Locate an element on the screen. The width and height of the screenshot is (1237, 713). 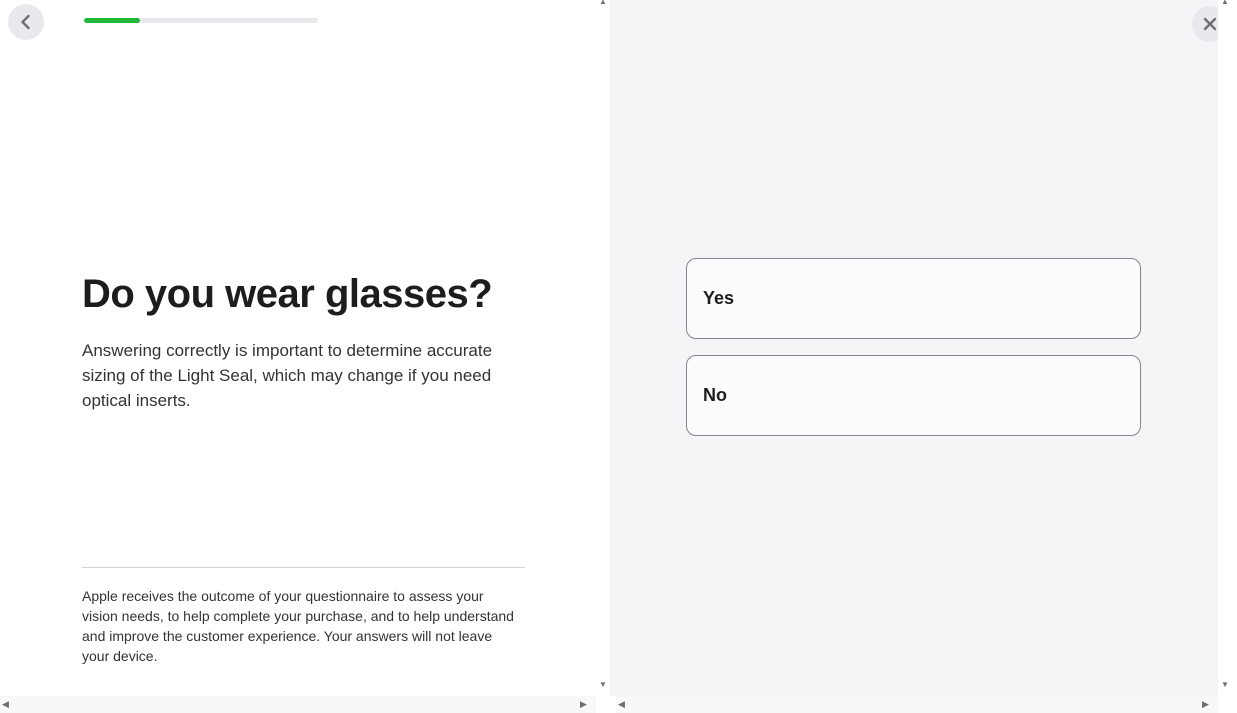
option-label: Yes is located at coordinates (719, 298).